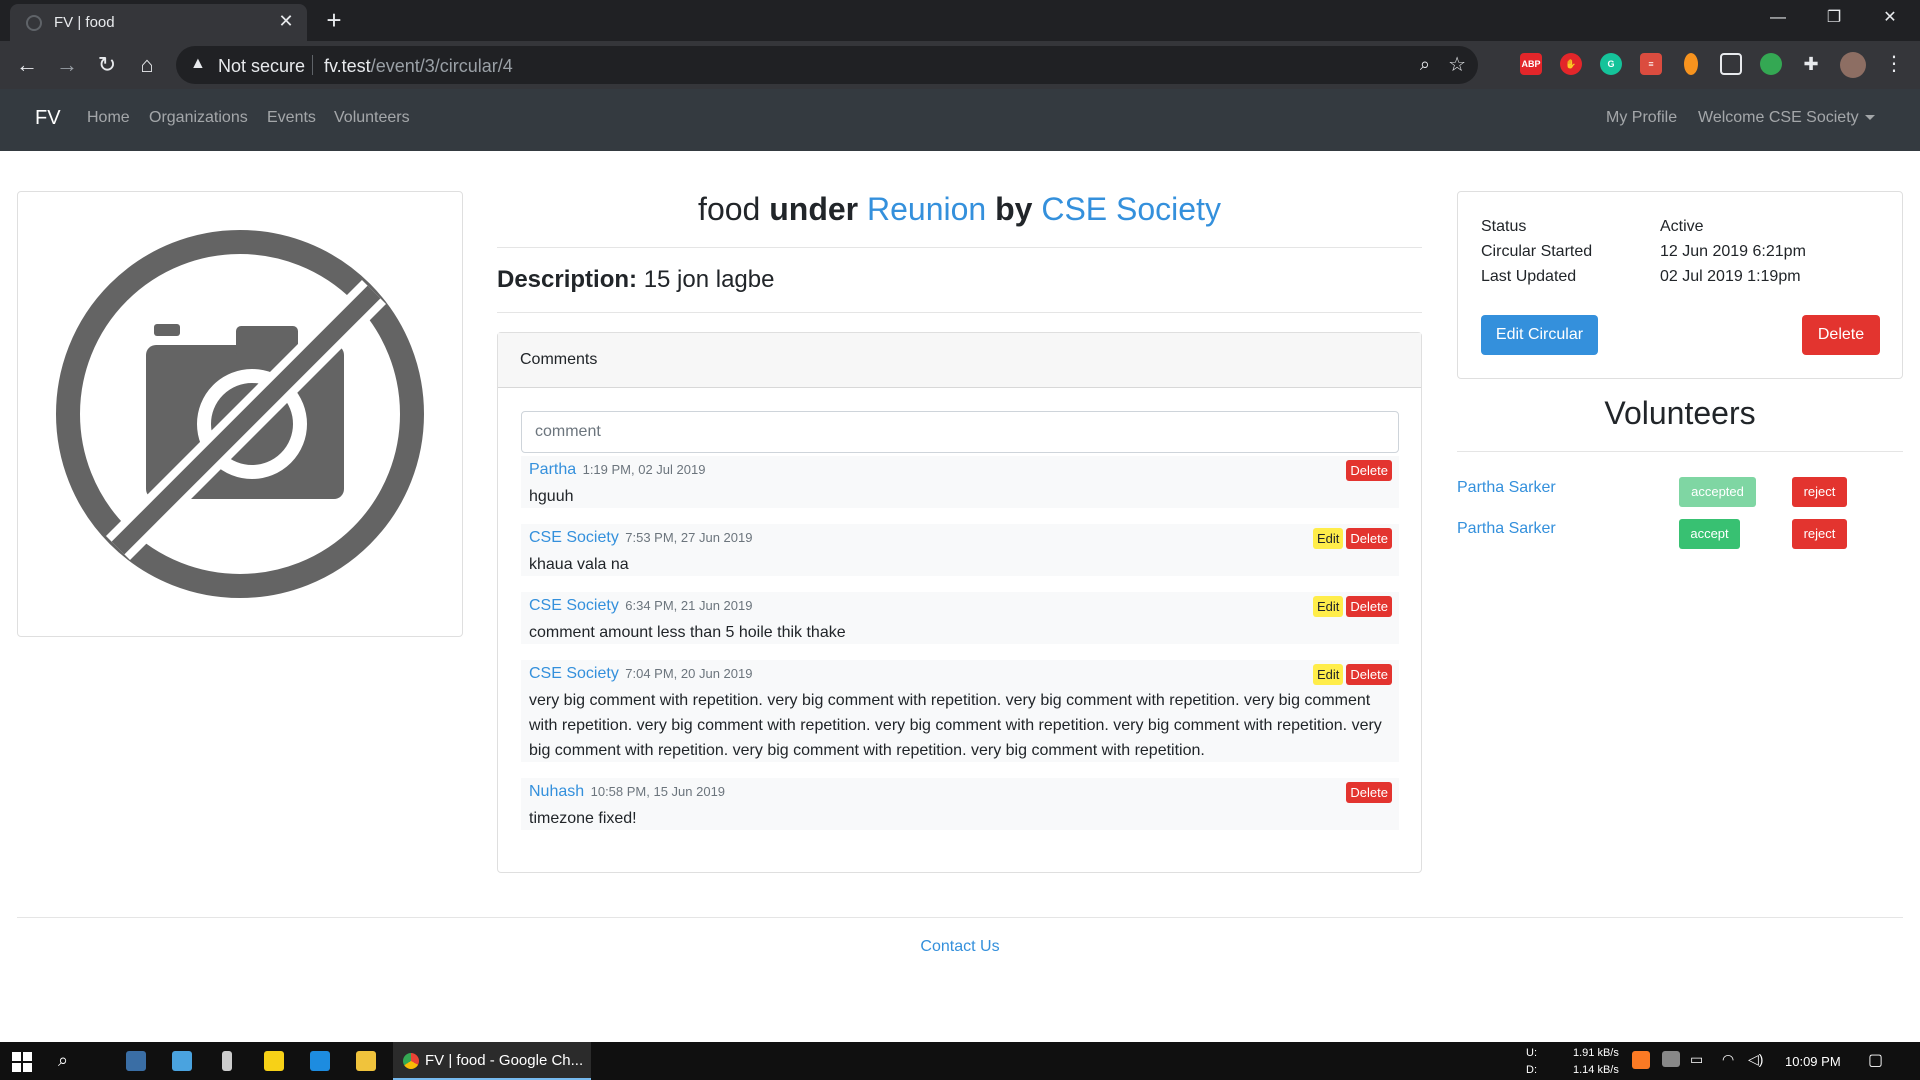 The image size is (1920, 1080). Describe the element at coordinates (689, 537) in the screenshot. I see `comment-time: 7:53 PM, 27 Jun 2019` at that location.